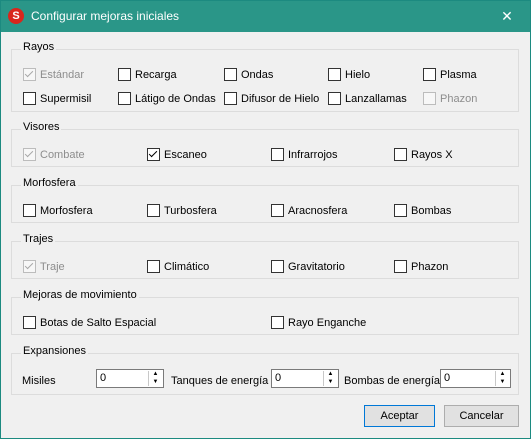 The image size is (531, 439). I want to click on group-title-rayos: Rayos, so click(39, 47).